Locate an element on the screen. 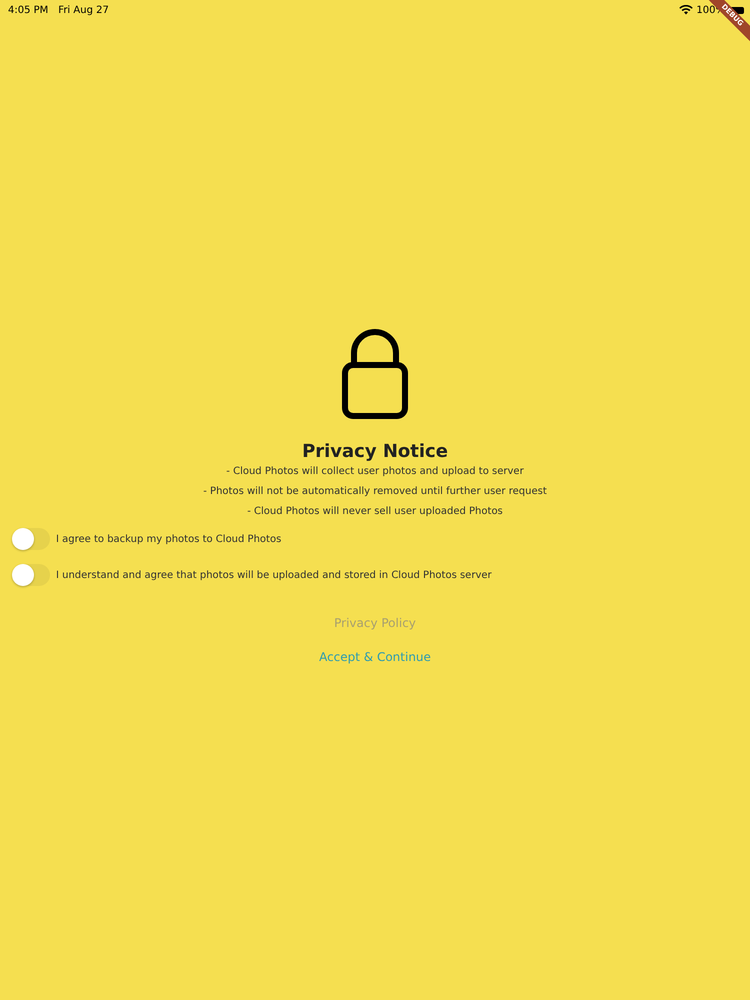  text-button: Accept & Continue is located at coordinates (375, 657).